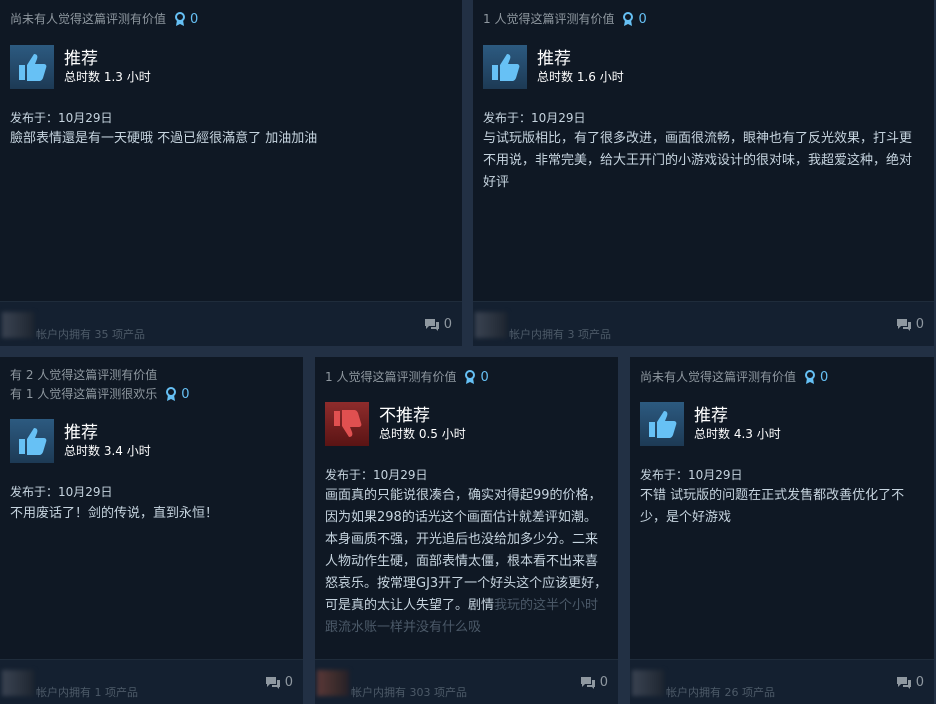  I want to click on thumbs-down-icon, so click(347, 424).